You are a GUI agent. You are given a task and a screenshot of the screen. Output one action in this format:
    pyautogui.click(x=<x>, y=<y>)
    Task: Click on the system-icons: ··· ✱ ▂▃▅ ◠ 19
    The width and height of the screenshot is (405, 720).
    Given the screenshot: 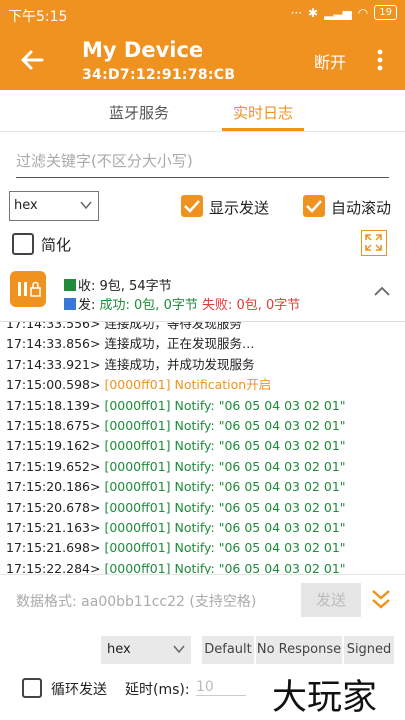 What is the action you would take?
    pyautogui.click(x=344, y=12)
    